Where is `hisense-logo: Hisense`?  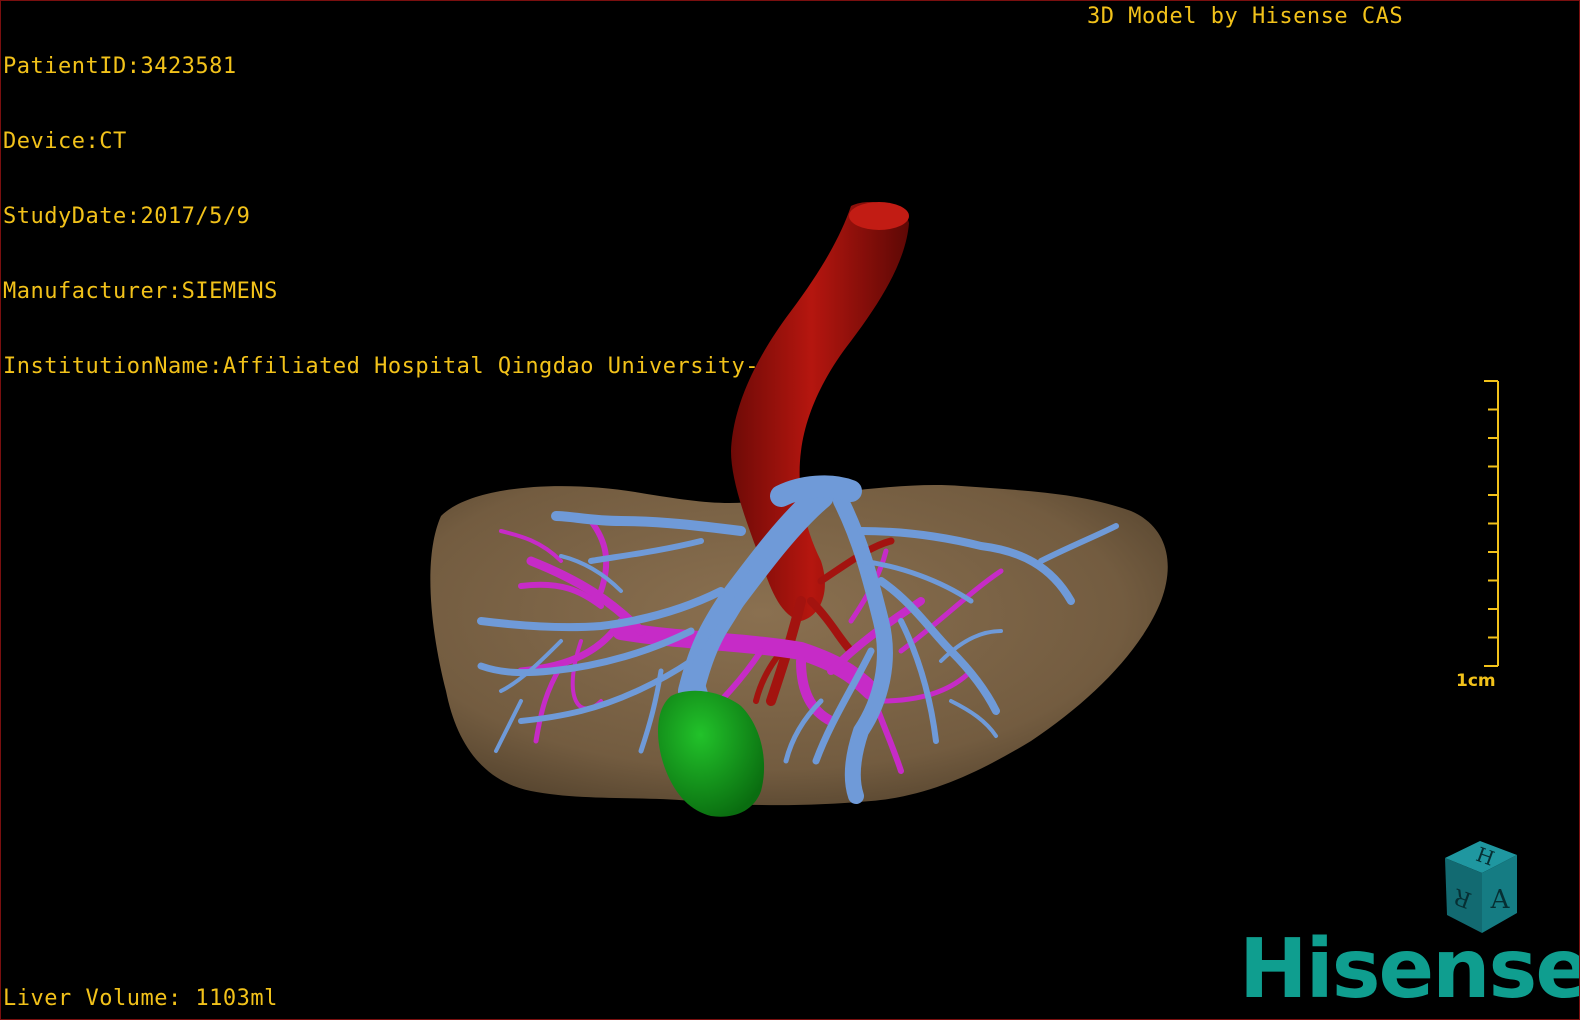 hisense-logo: Hisense is located at coordinates (1409, 969).